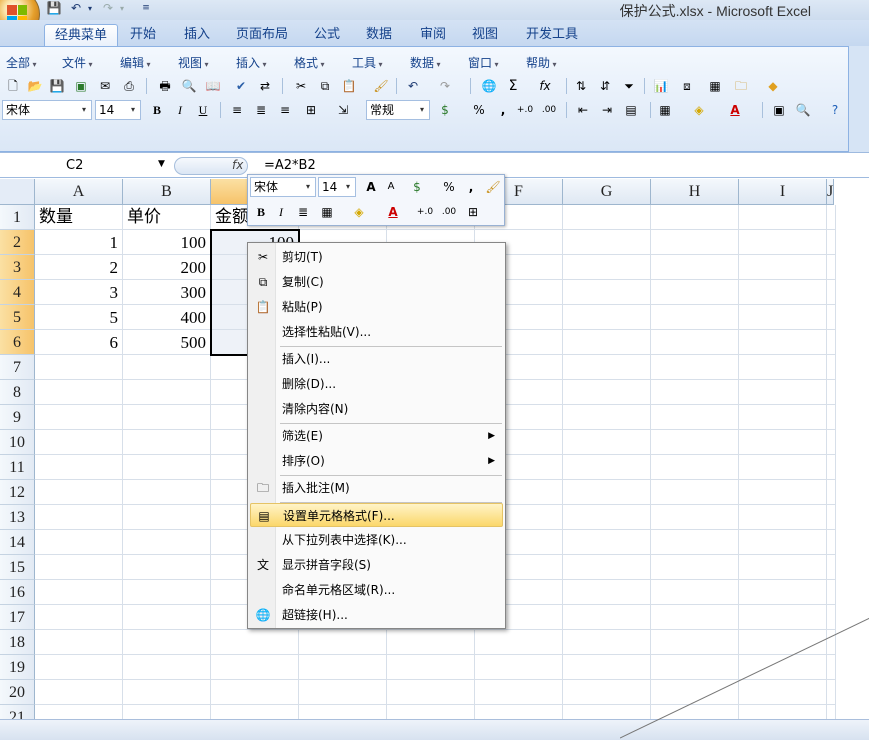 The width and height of the screenshot is (869, 740). What do you see at coordinates (167, 342) in the screenshot?
I see `cell-b6: 500` at bounding box center [167, 342].